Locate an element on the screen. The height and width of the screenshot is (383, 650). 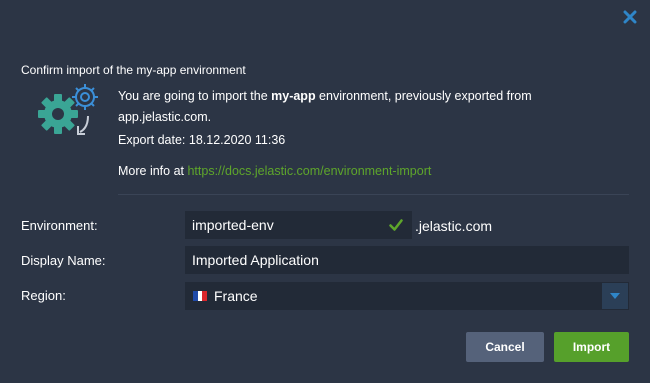
france-flag-icon is located at coordinates (200, 296).